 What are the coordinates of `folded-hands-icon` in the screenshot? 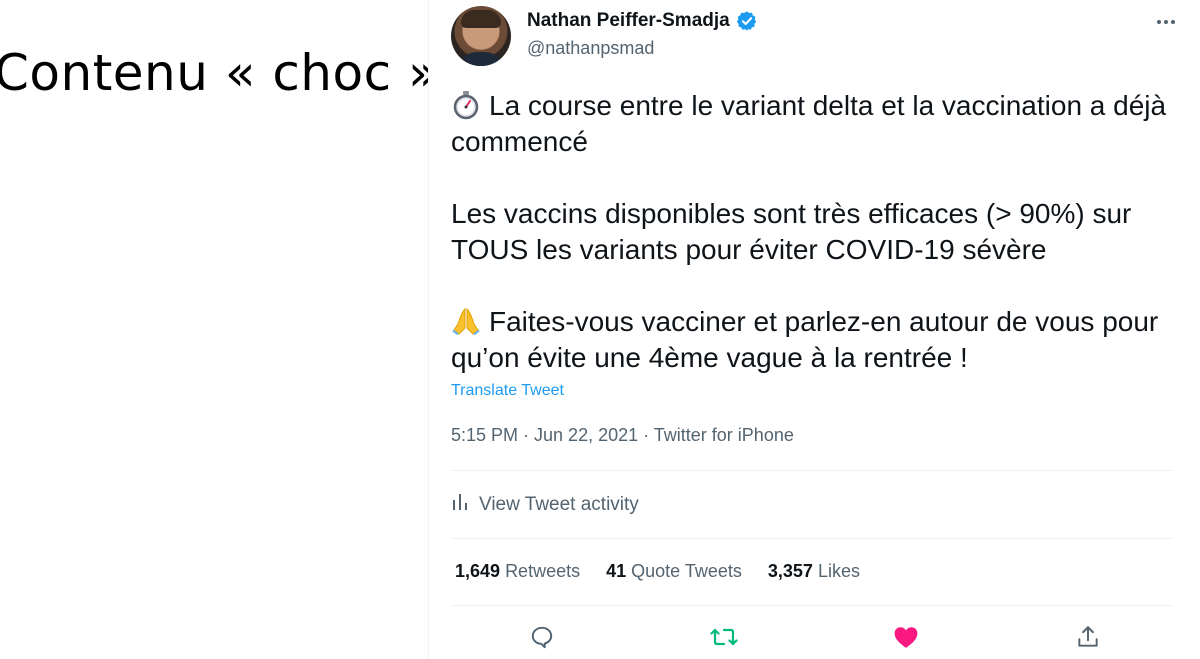 It's located at (466, 321).